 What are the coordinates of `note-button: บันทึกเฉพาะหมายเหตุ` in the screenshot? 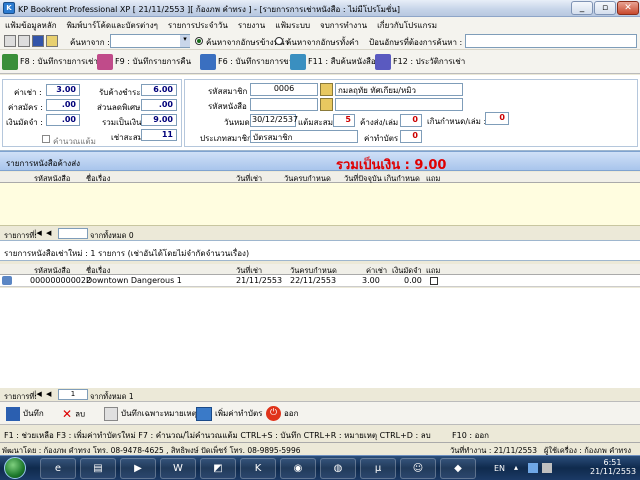 It's located at (150, 414).